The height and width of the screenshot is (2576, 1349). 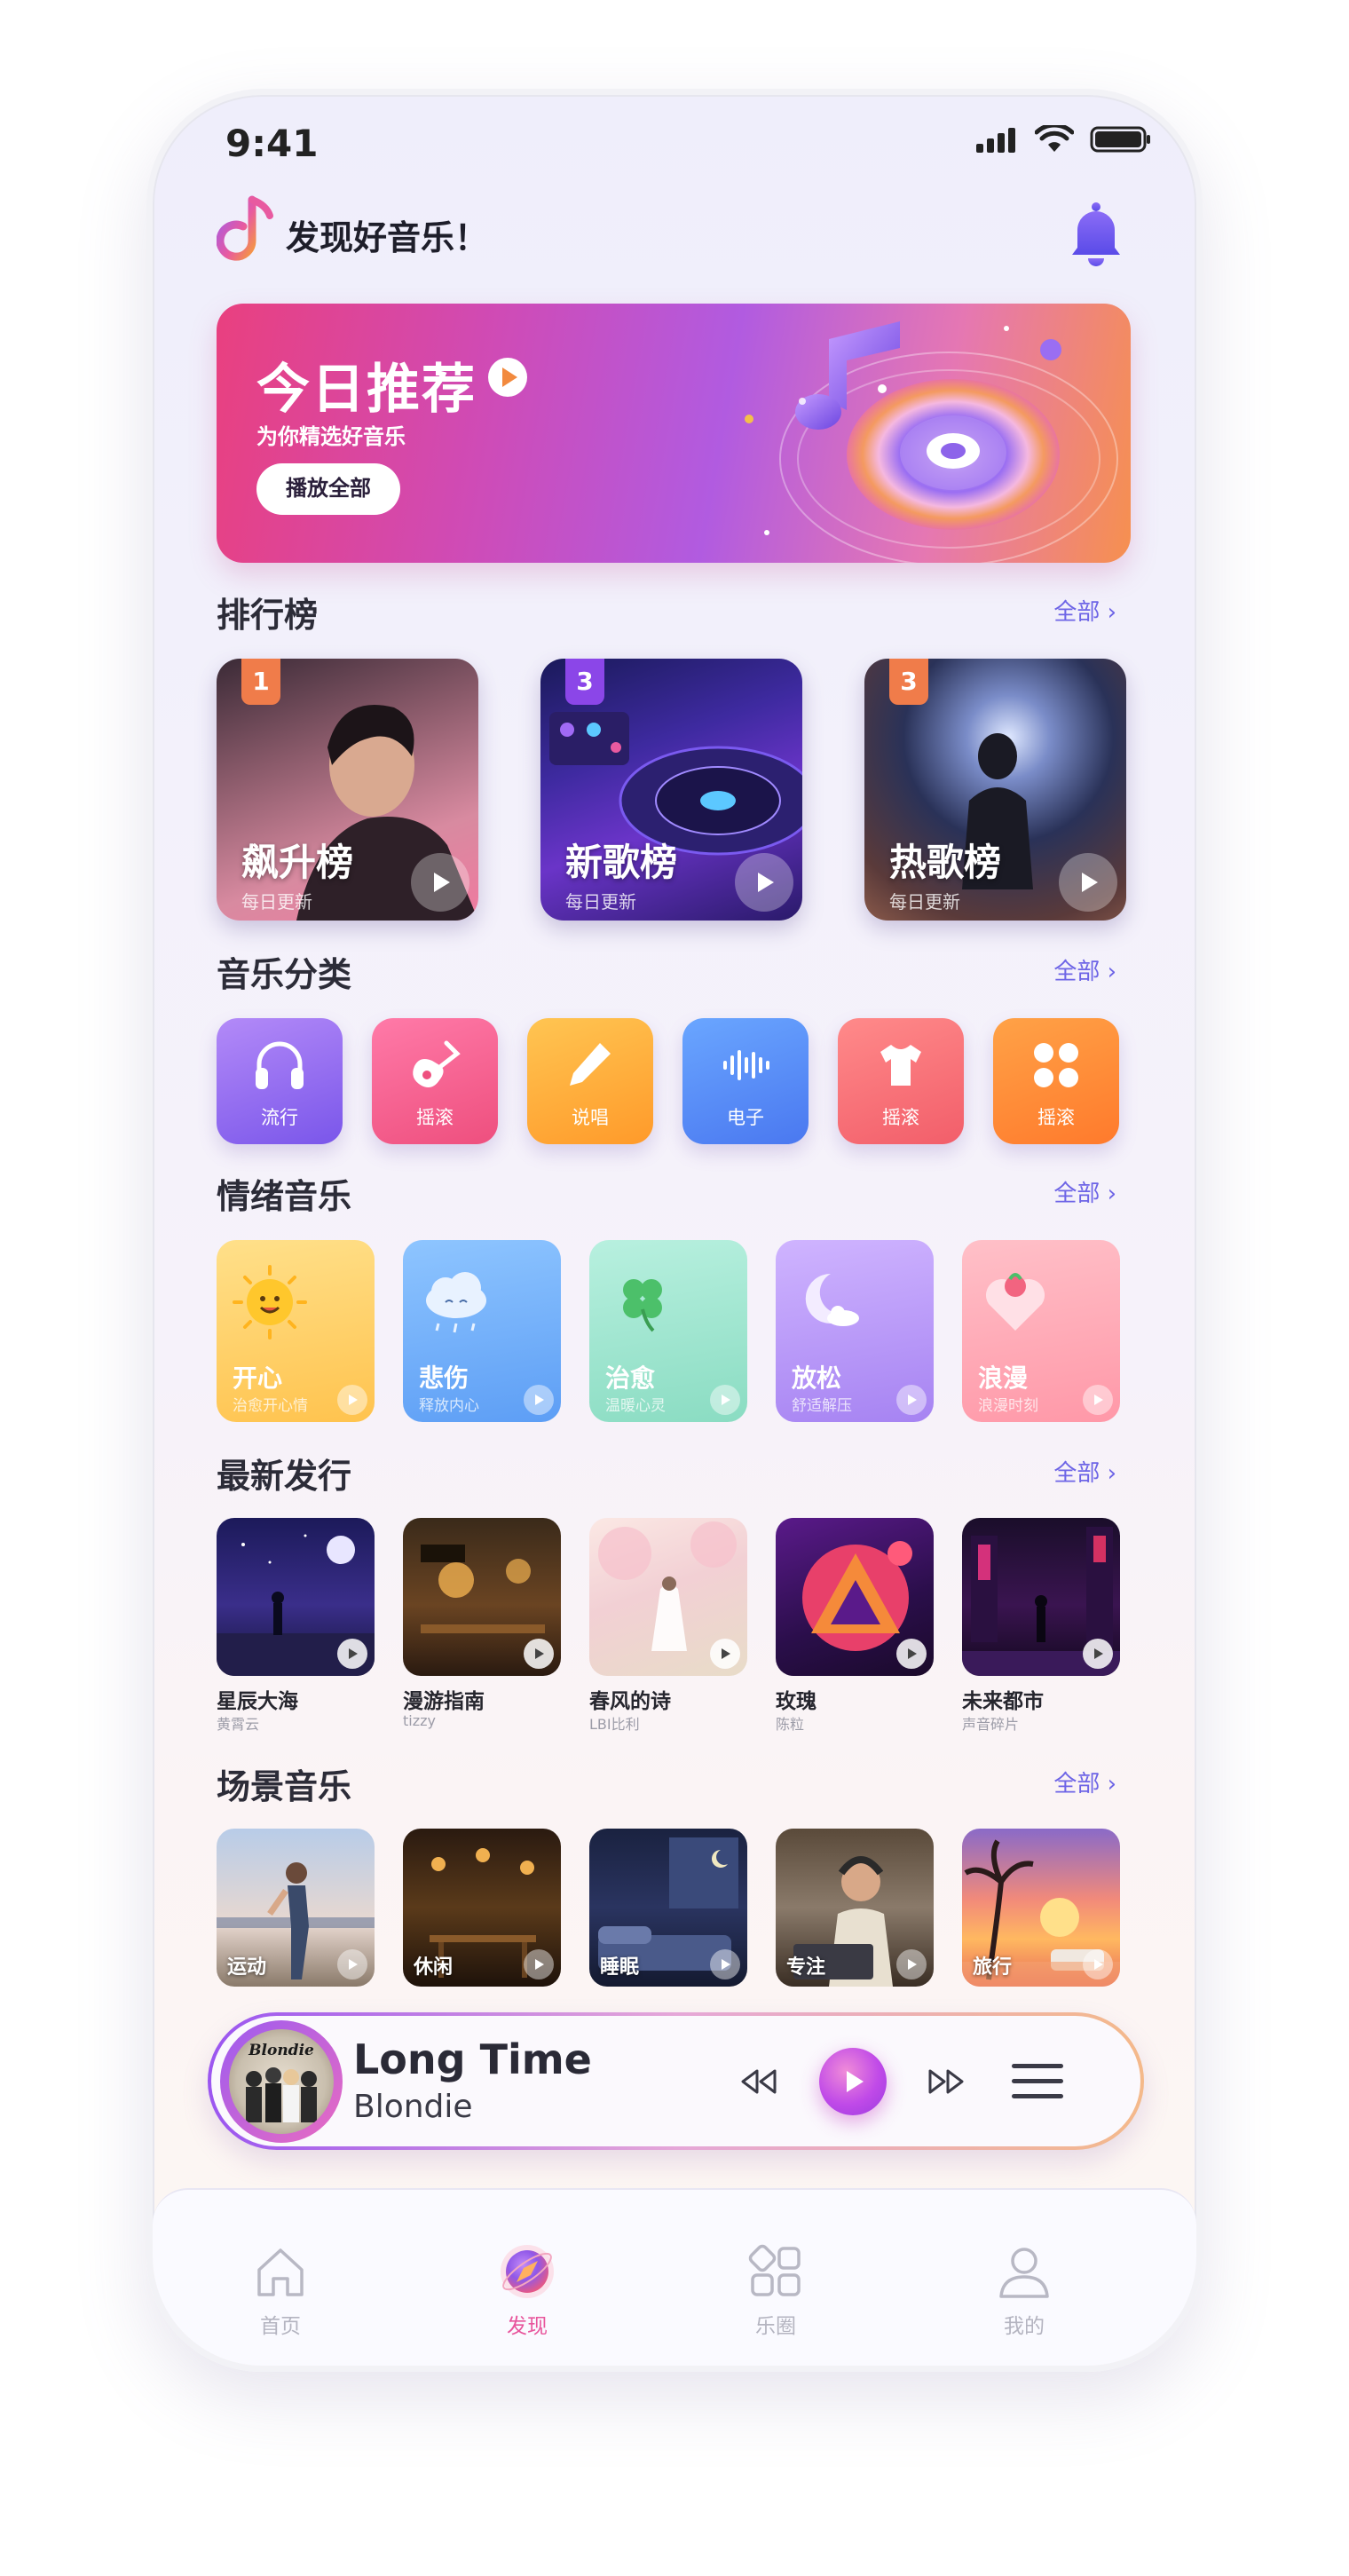 What do you see at coordinates (584, 682) in the screenshot?
I see `rank-badge: 3` at bounding box center [584, 682].